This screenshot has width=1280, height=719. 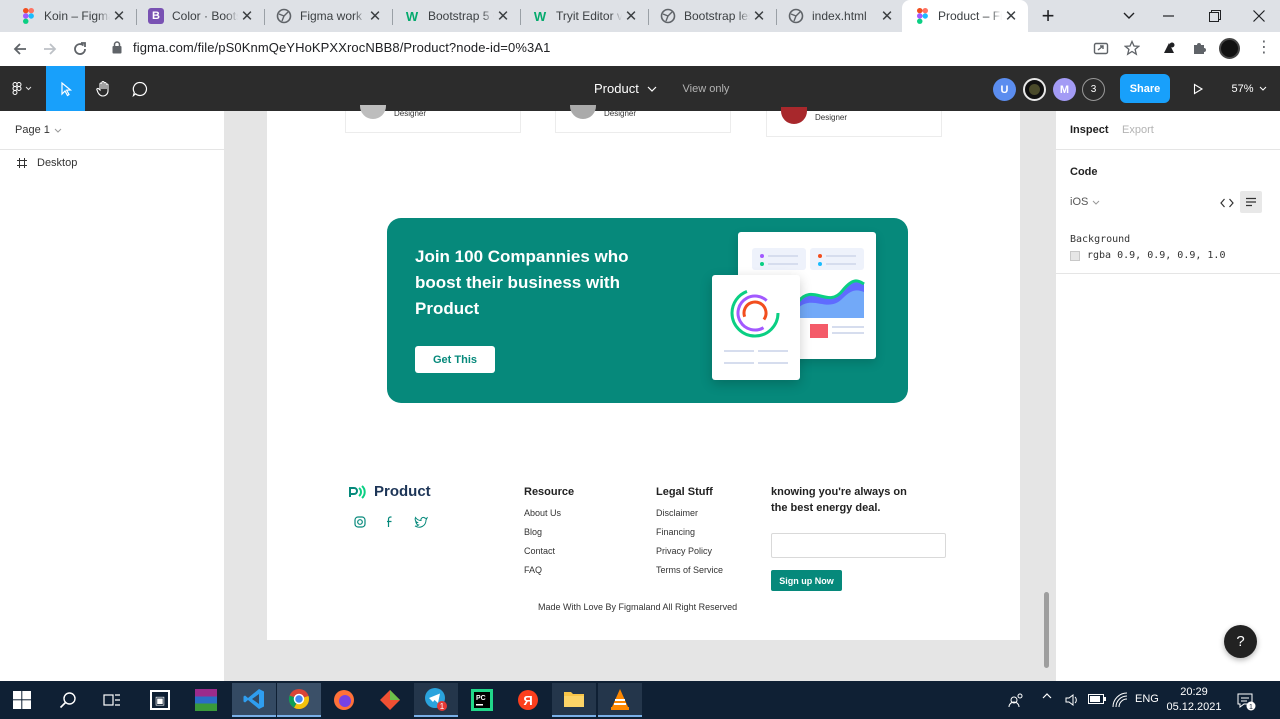 I want to click on layer-desktop: Desktop, so click(x=46, y=163).